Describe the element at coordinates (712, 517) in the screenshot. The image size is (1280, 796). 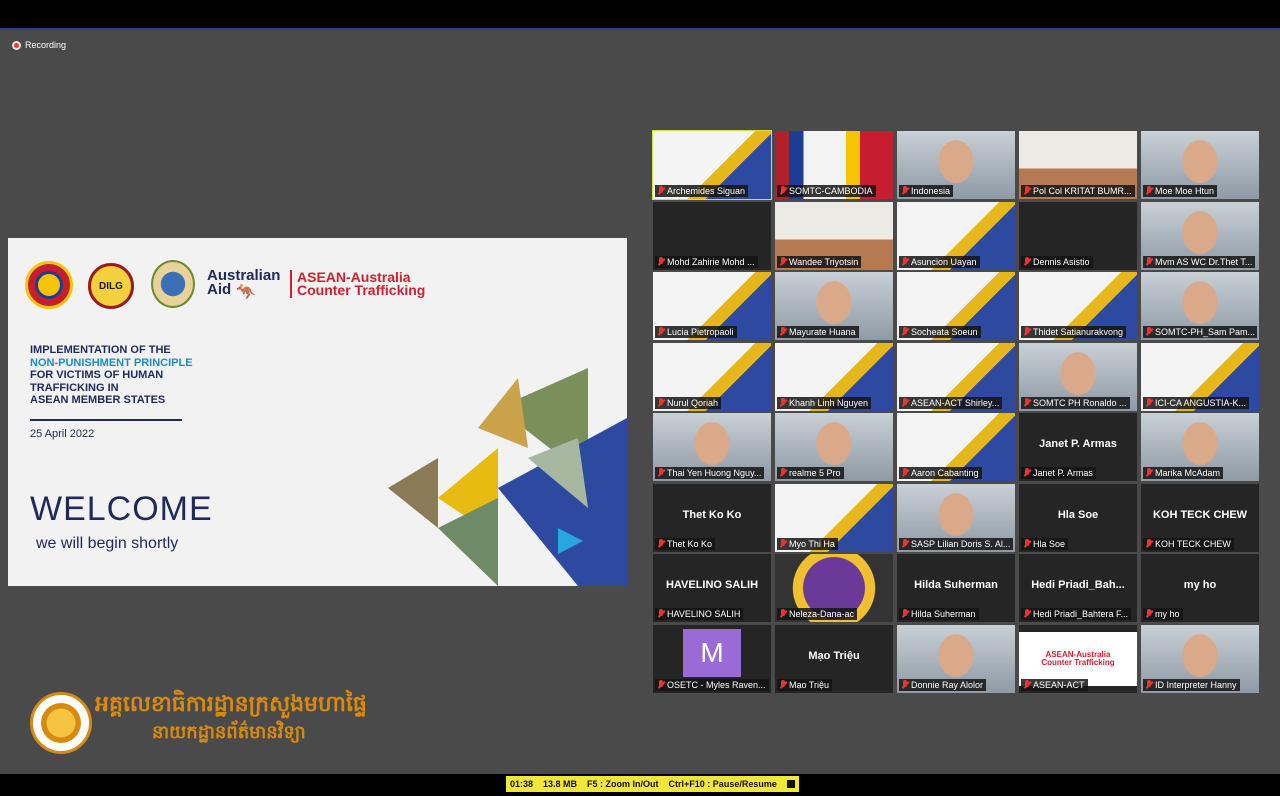
I see `participant-tile: Thet Ko Ko Thet Ko Ko` at that location.